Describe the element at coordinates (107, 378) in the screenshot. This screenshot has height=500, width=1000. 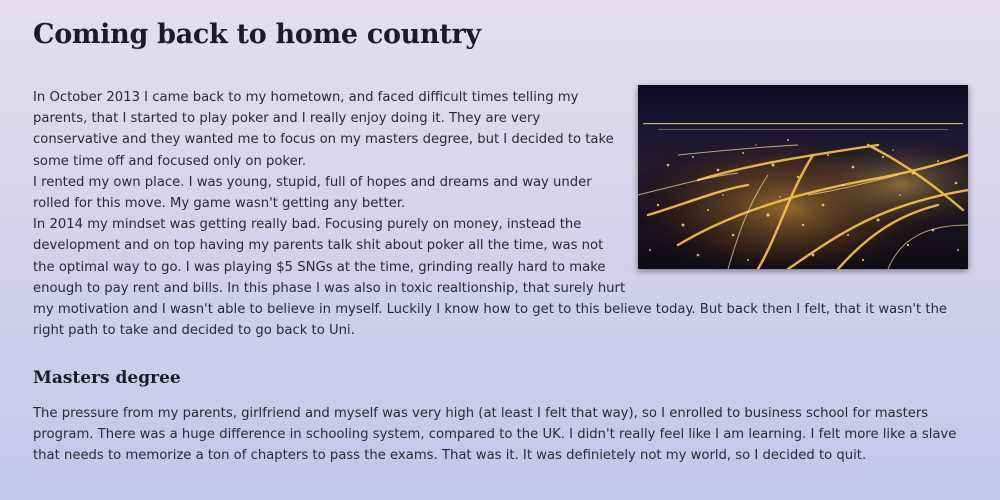
I see `section-heading: Masters degree` at that location.